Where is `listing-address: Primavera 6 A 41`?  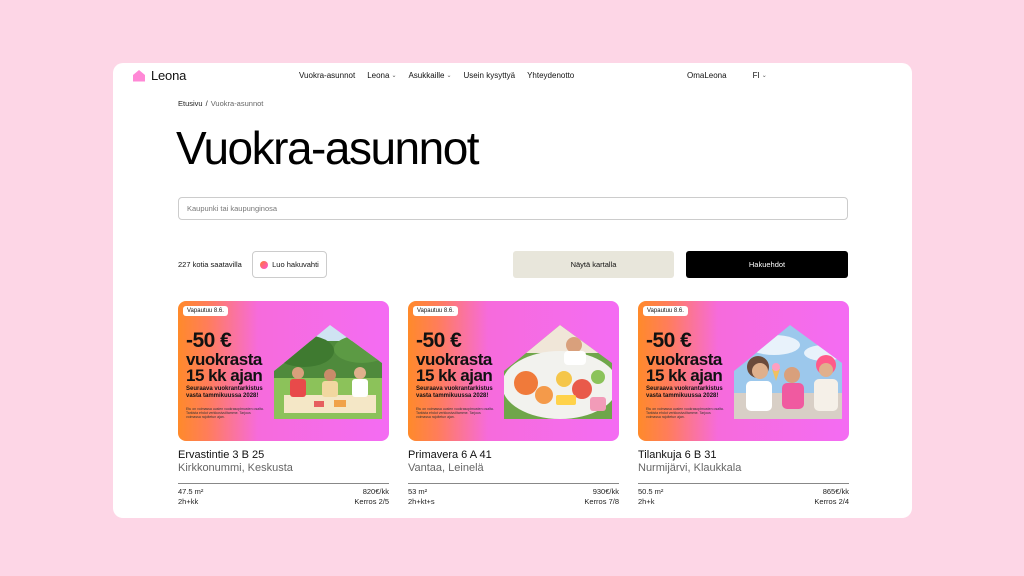
listing-address: Primavera 6 A 41 is located at coordinates (450, 455).